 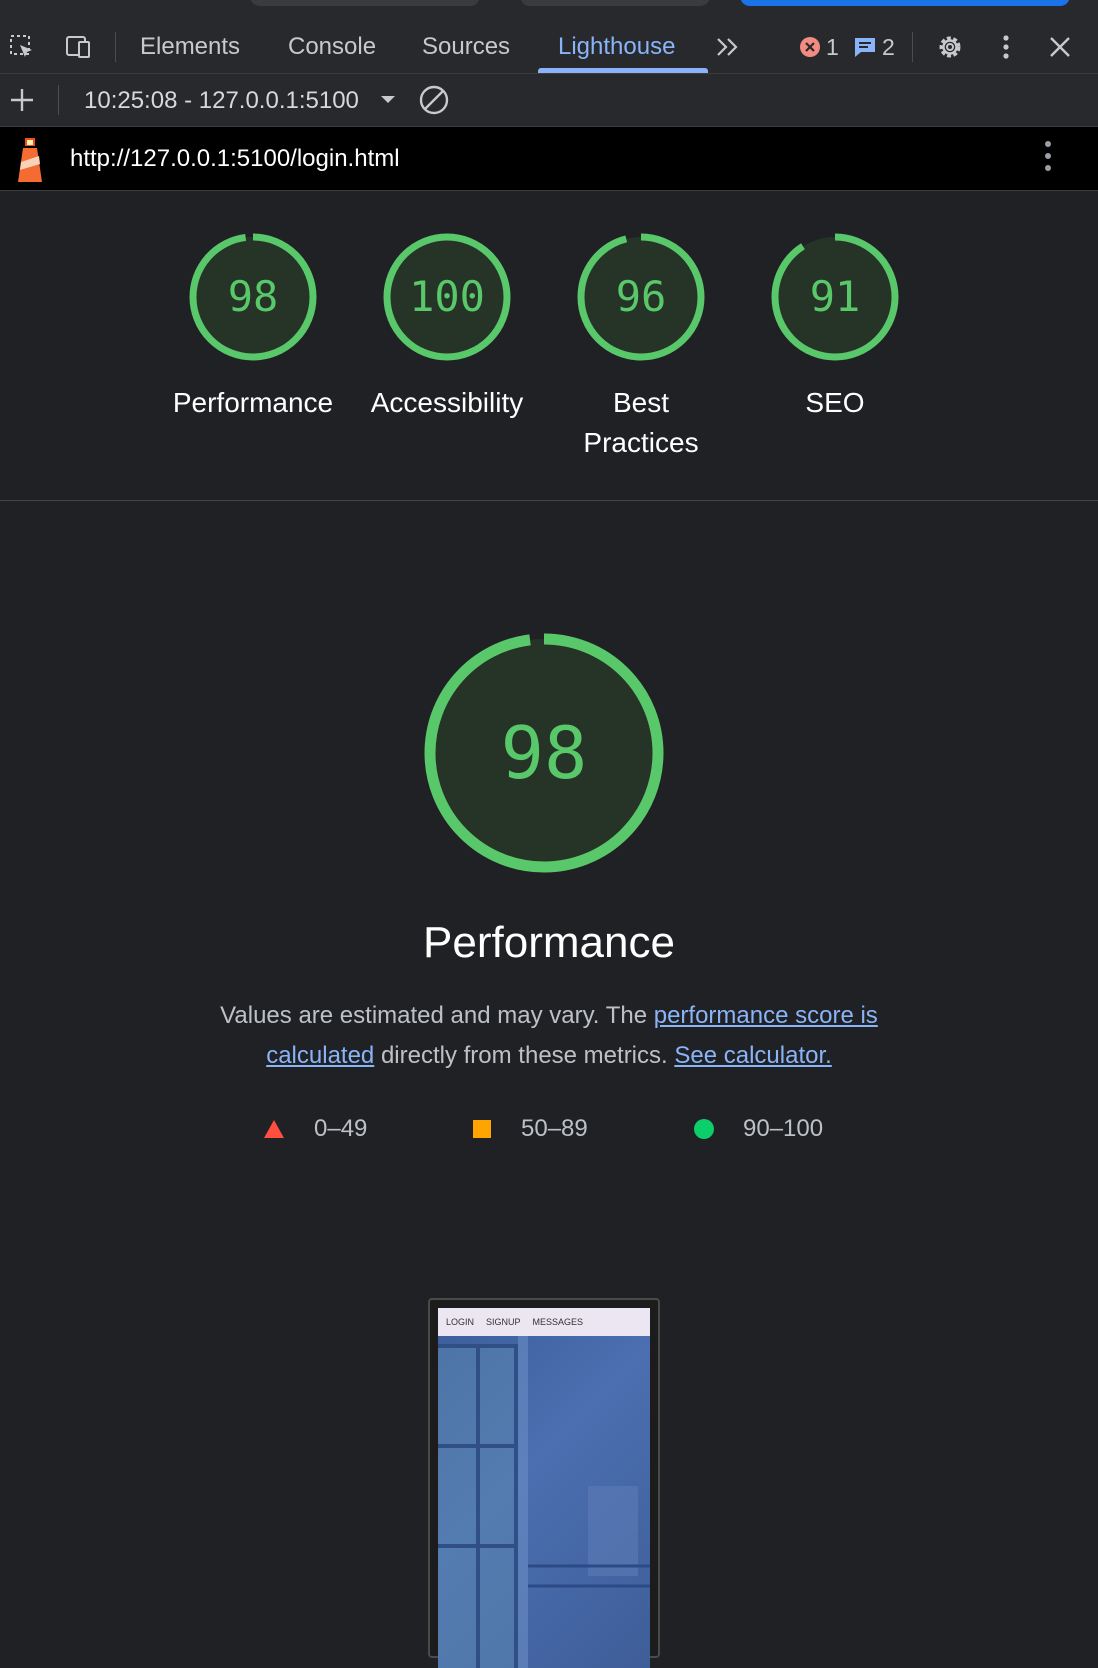 I want to click on gauge-label: Performance, so click(x=253, y=402).